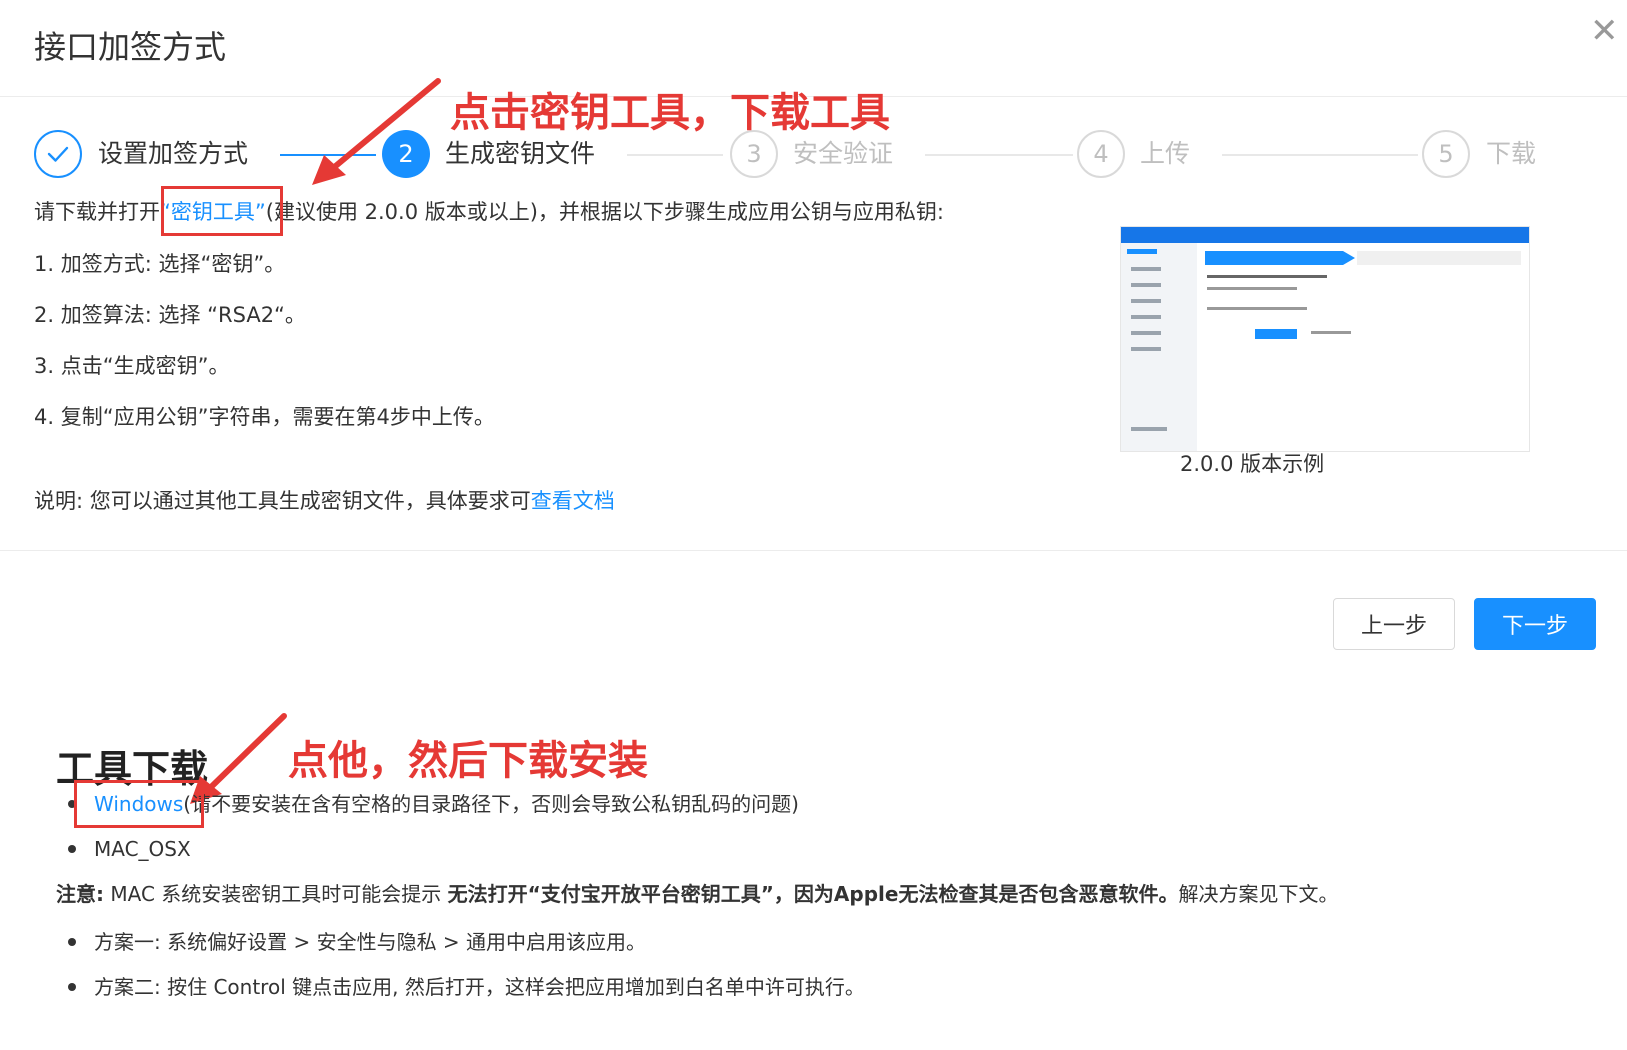  I want to click on step-4-number: 4, so click(1101, 154).